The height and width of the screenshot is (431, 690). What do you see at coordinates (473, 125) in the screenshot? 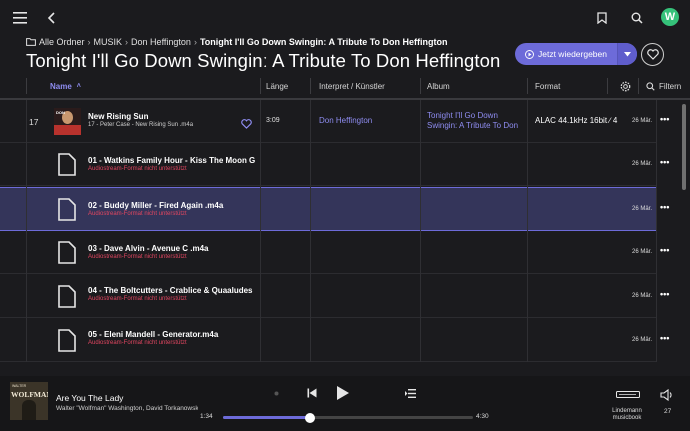
I see `album-line-2: Swingin: A Tribute To Don` at bounding box center [473, 125].